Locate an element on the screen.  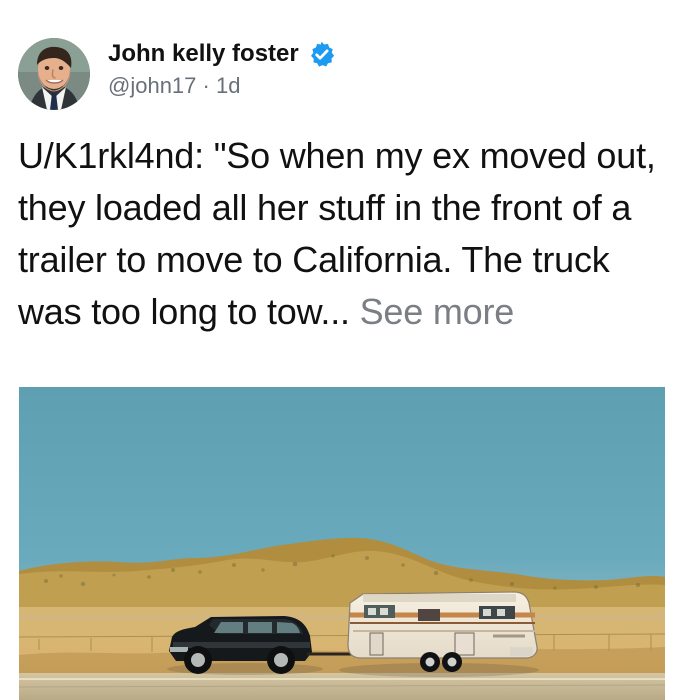
post-timestamp: 1d is located at coordinates (228, 85).